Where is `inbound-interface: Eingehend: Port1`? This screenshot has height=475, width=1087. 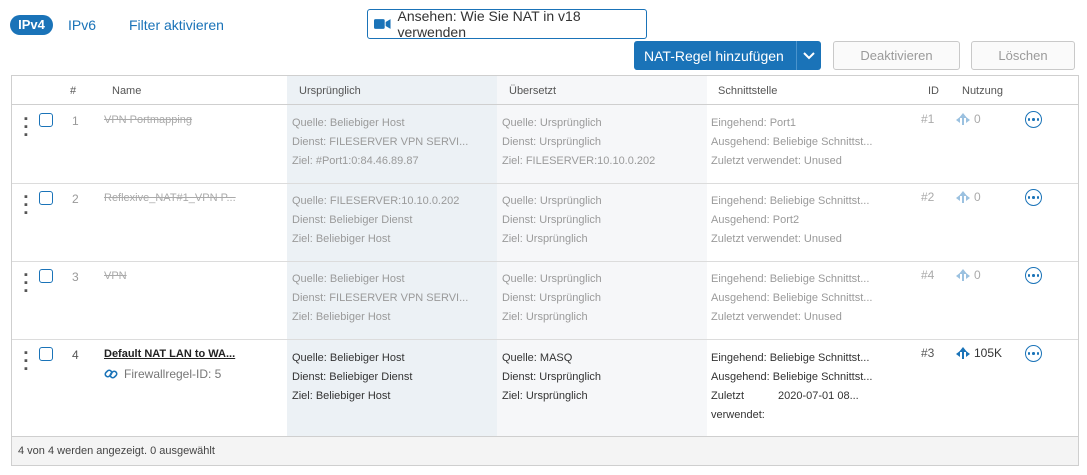
inbound-interface: Eingehend: Port1 is located at coordinates (754, 123).